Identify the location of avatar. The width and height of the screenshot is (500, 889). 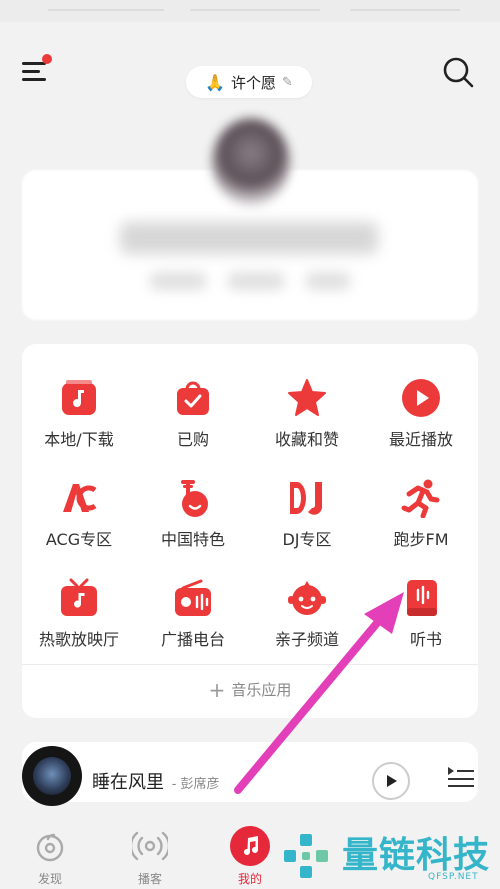
(251, 162).